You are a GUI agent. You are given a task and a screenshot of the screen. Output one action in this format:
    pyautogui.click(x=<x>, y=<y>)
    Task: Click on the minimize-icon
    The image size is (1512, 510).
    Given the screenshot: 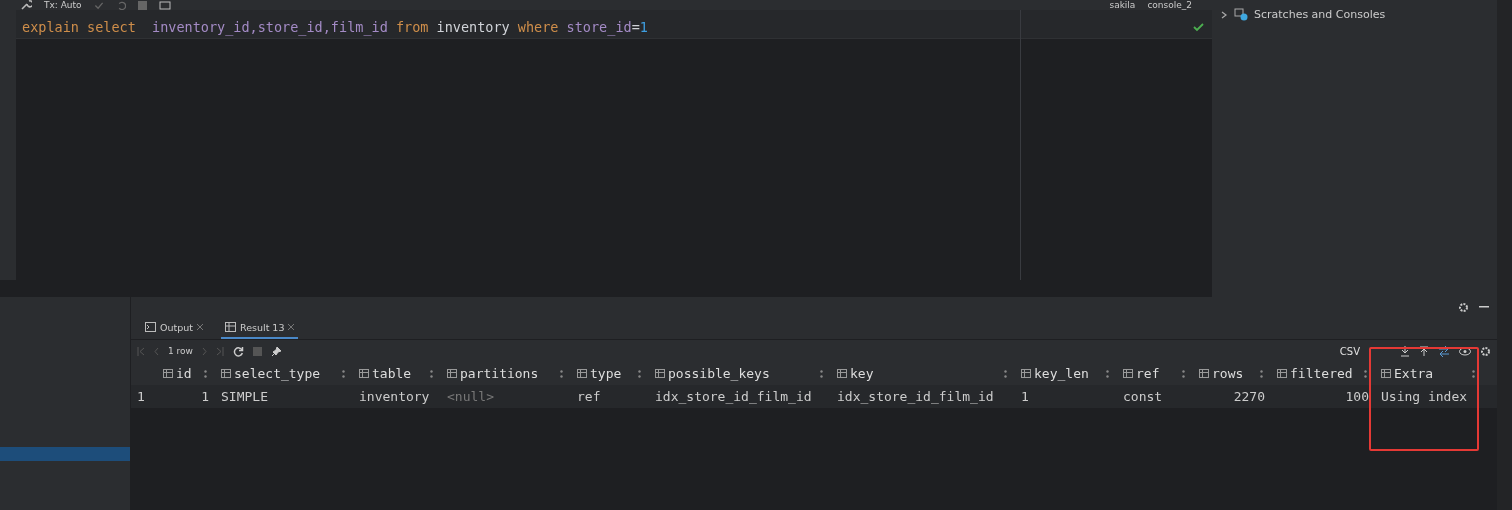 What is the action you would take?
    pyautogui.click(x=1484, y=307)
    